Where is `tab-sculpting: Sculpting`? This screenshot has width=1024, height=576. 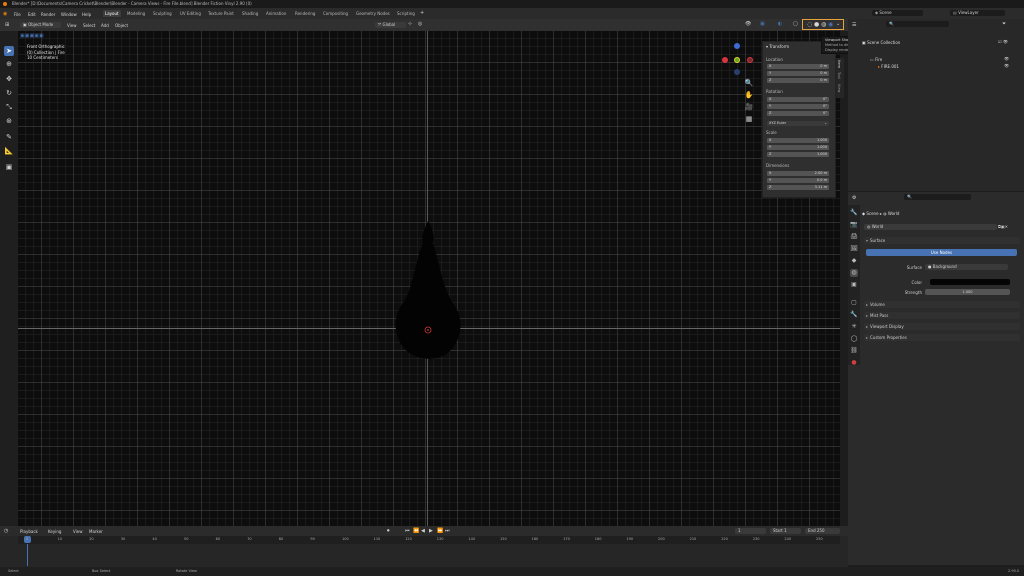
tab-sculpting: Sculpting is located at coordinates (162, 13).